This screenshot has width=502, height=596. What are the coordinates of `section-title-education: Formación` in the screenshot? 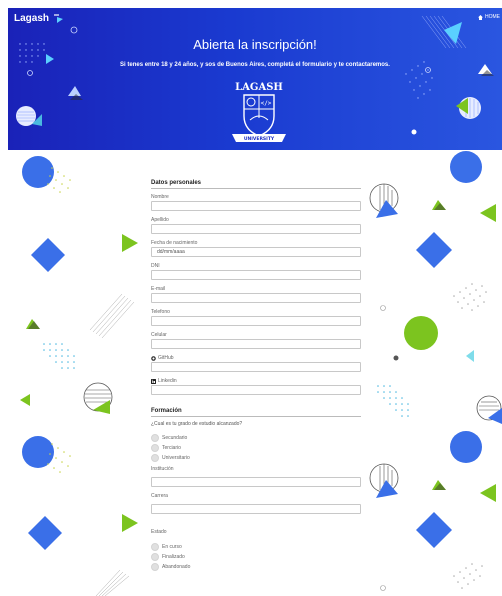 It's located at (256, 412).